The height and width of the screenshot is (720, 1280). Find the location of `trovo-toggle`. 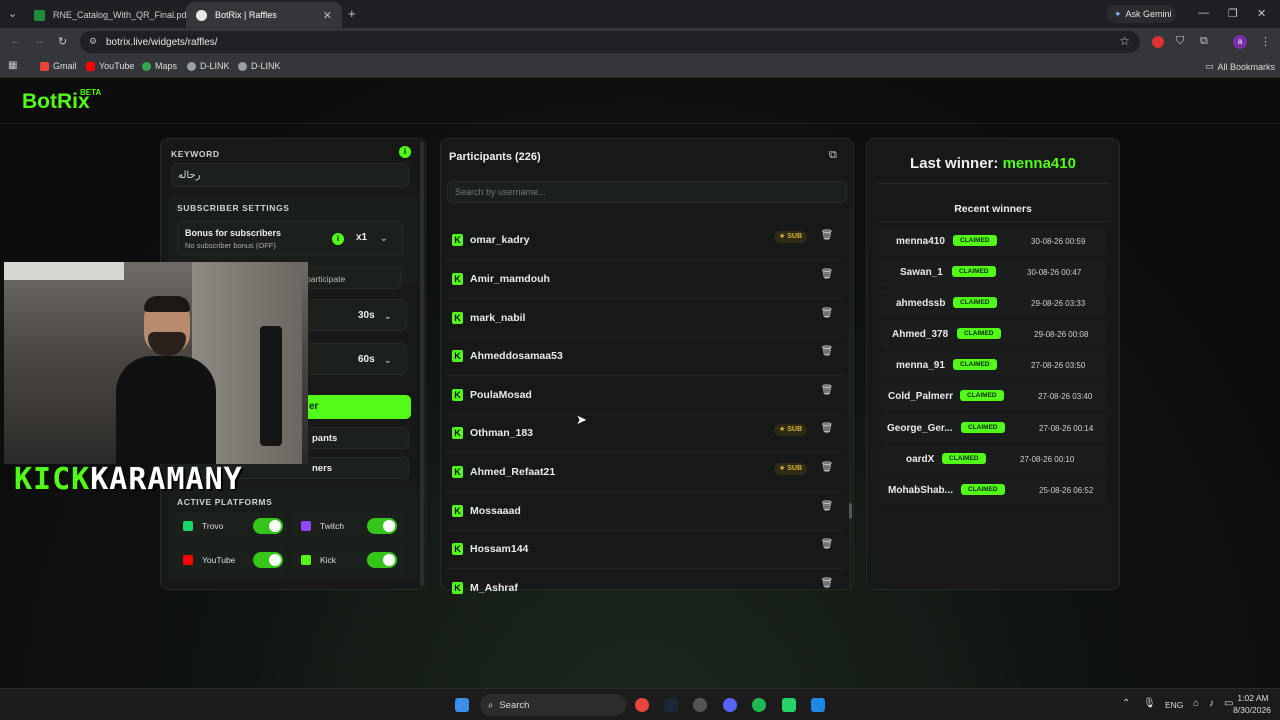

trovo-toggle is located at coordinates (268, 526).